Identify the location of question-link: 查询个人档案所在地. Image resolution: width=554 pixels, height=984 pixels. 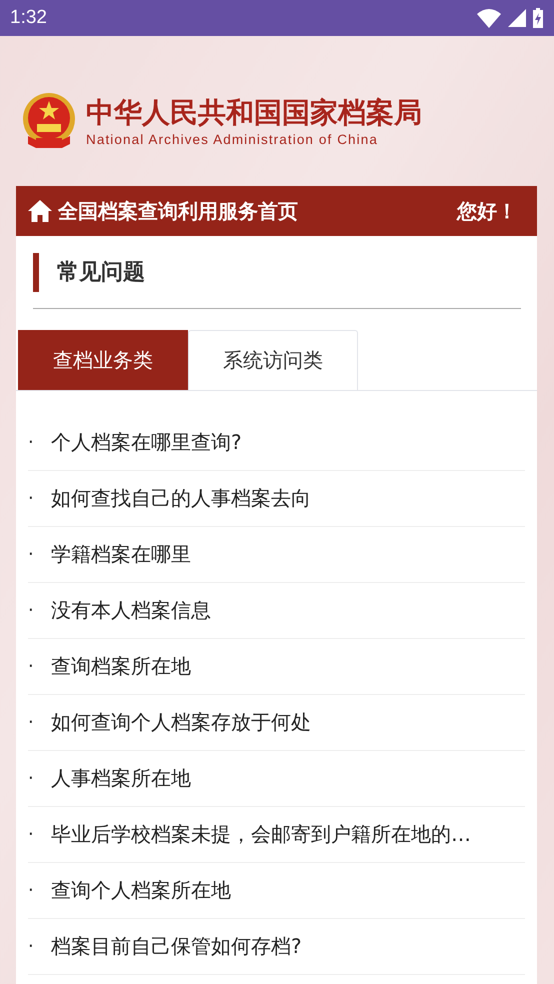
(141, 890).